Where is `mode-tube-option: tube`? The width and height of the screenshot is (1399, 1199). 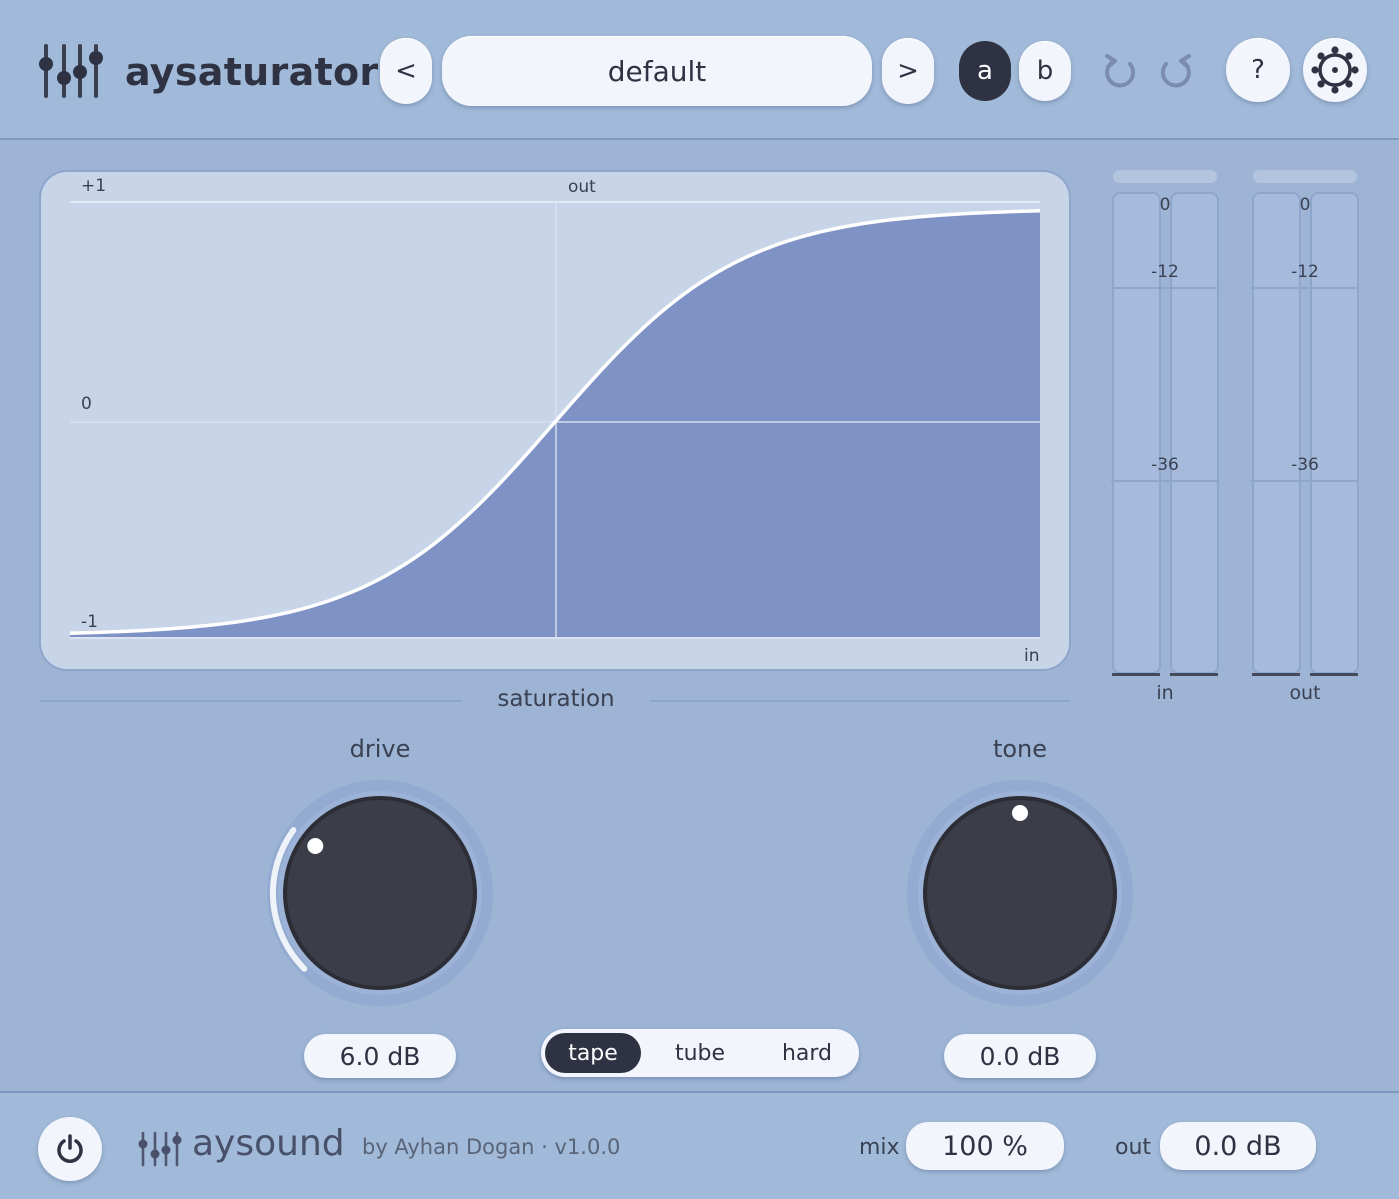
mode-tube-option: tube is located at coordinates (700, 1053).